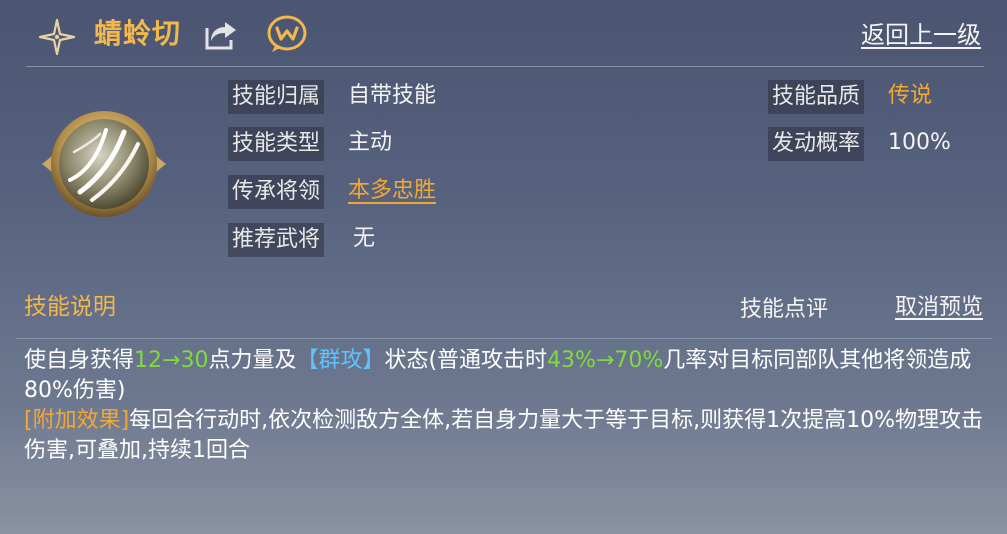 The height and width of the screenshot is (534, 1007). I want to click on skill-quality-label: 技能品质, so click(816, 97).